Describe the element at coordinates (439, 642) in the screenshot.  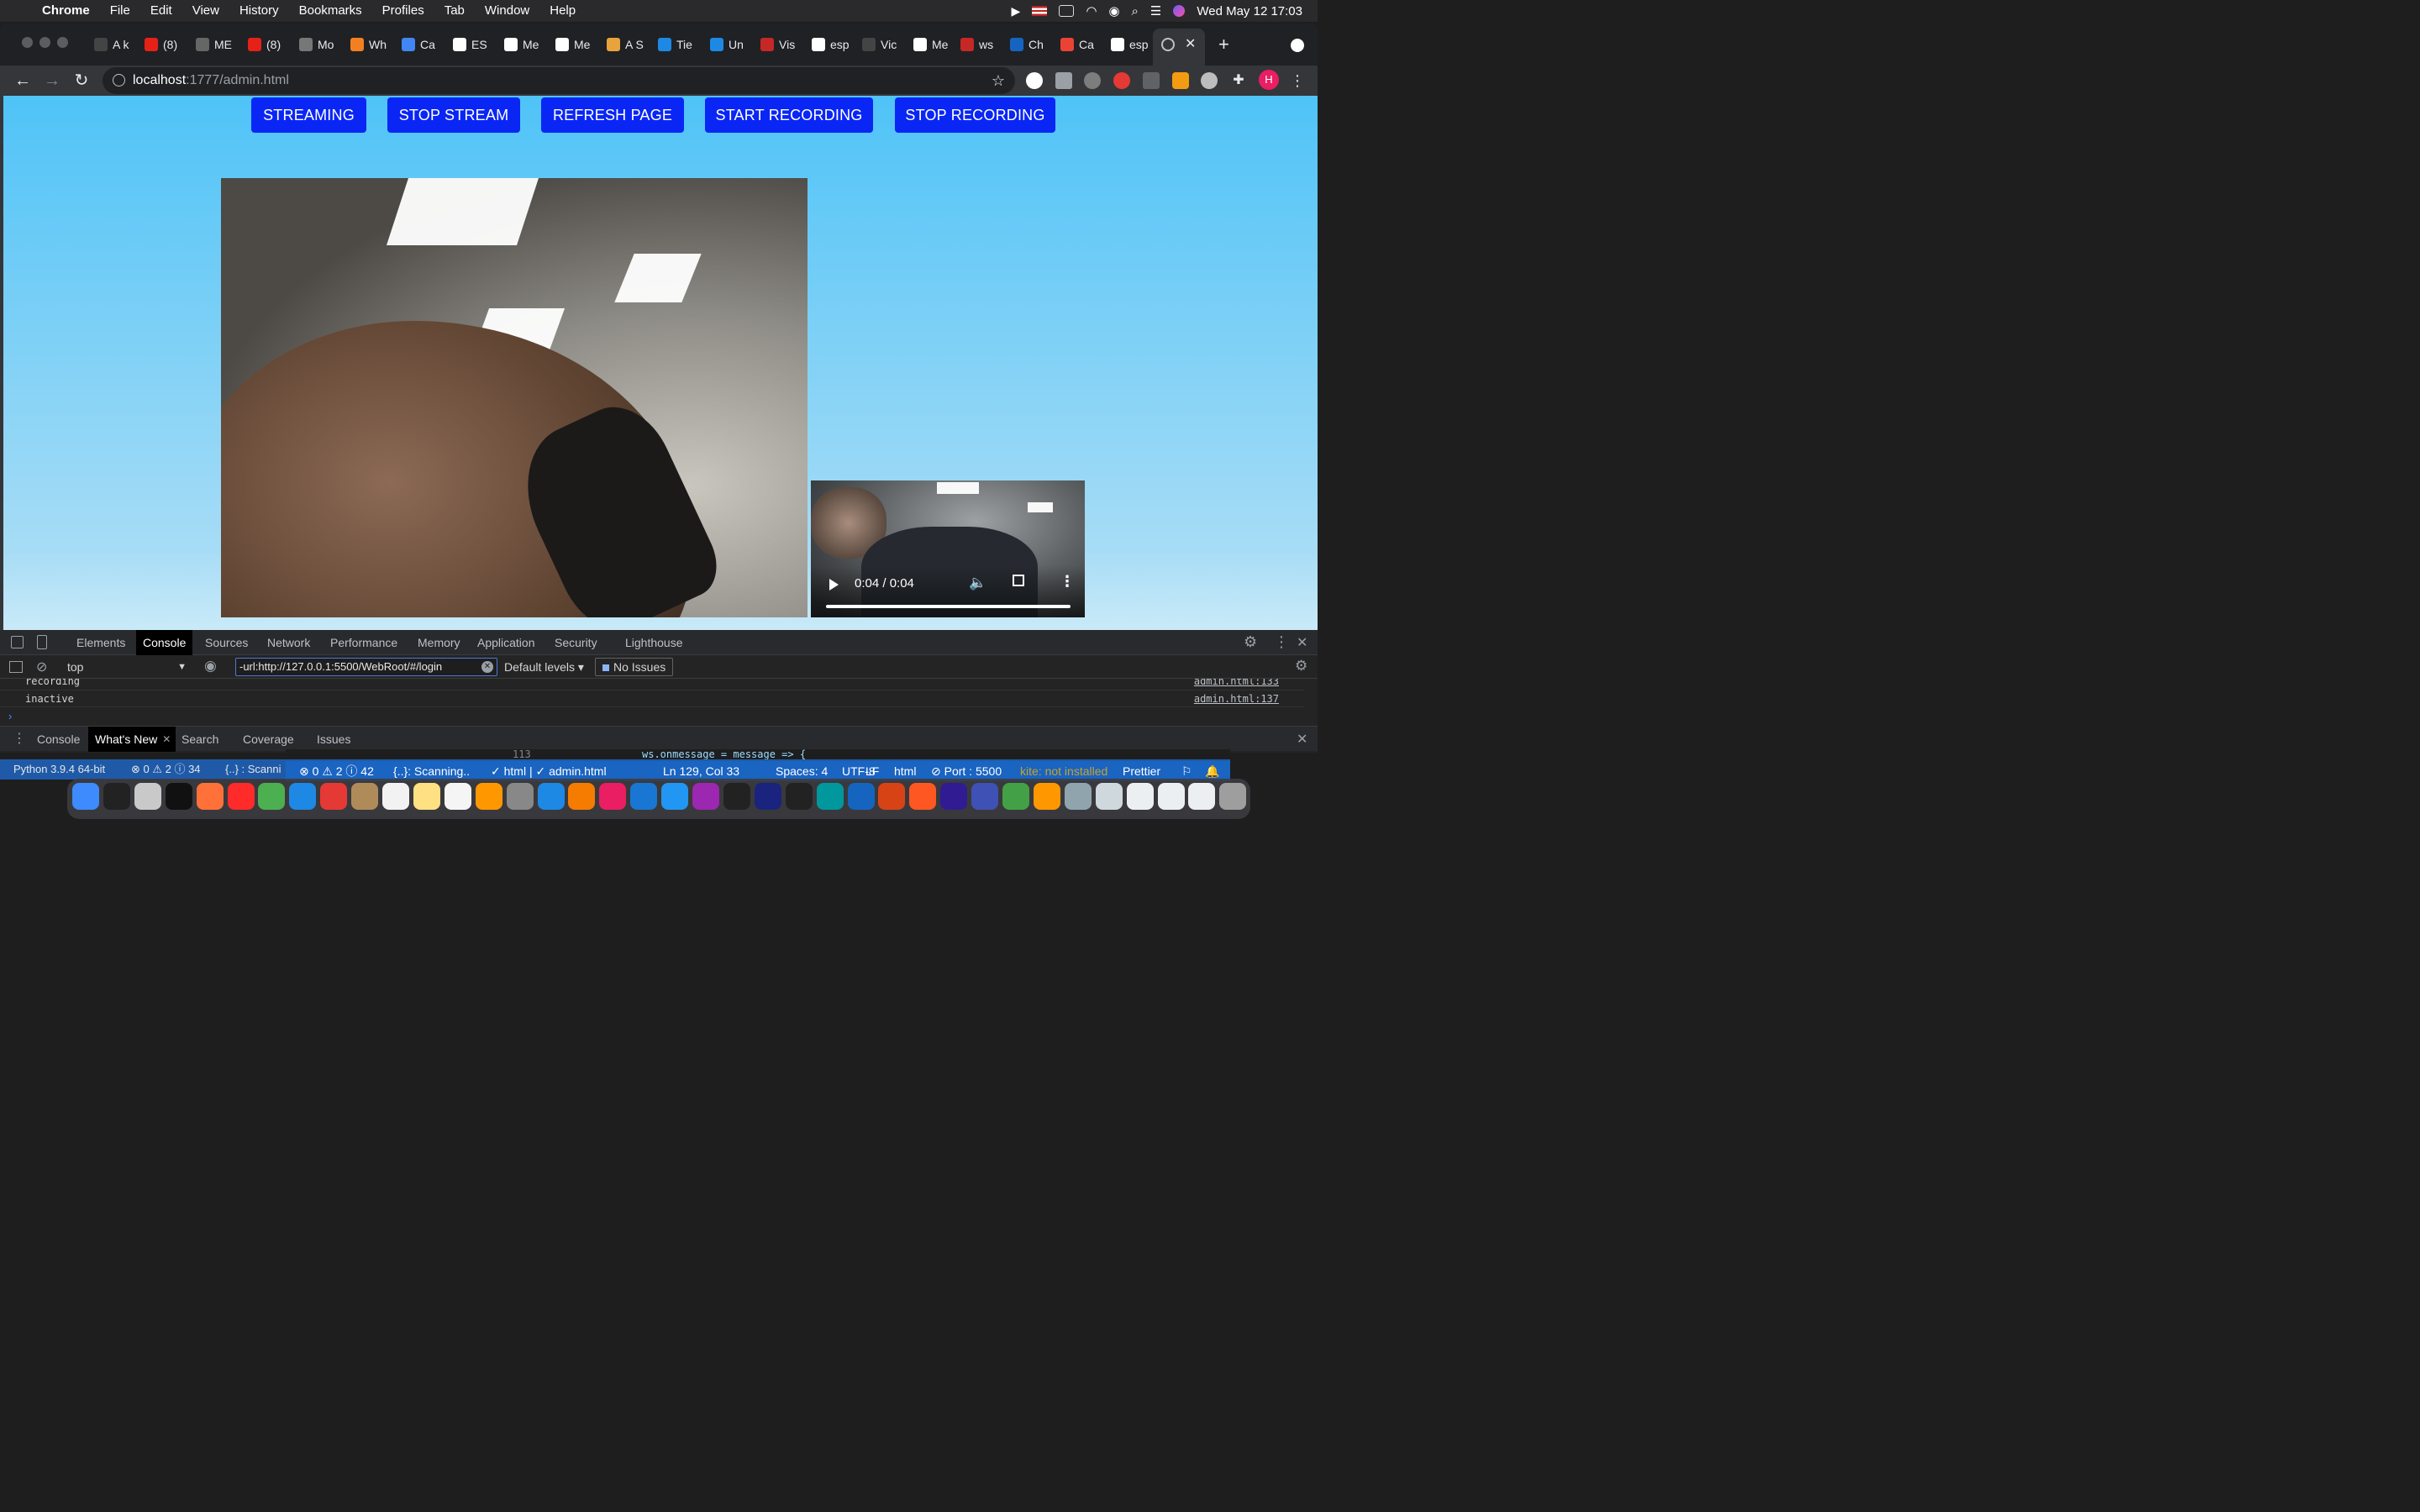
I see `devtools-tab-memory: Memory` at that location.